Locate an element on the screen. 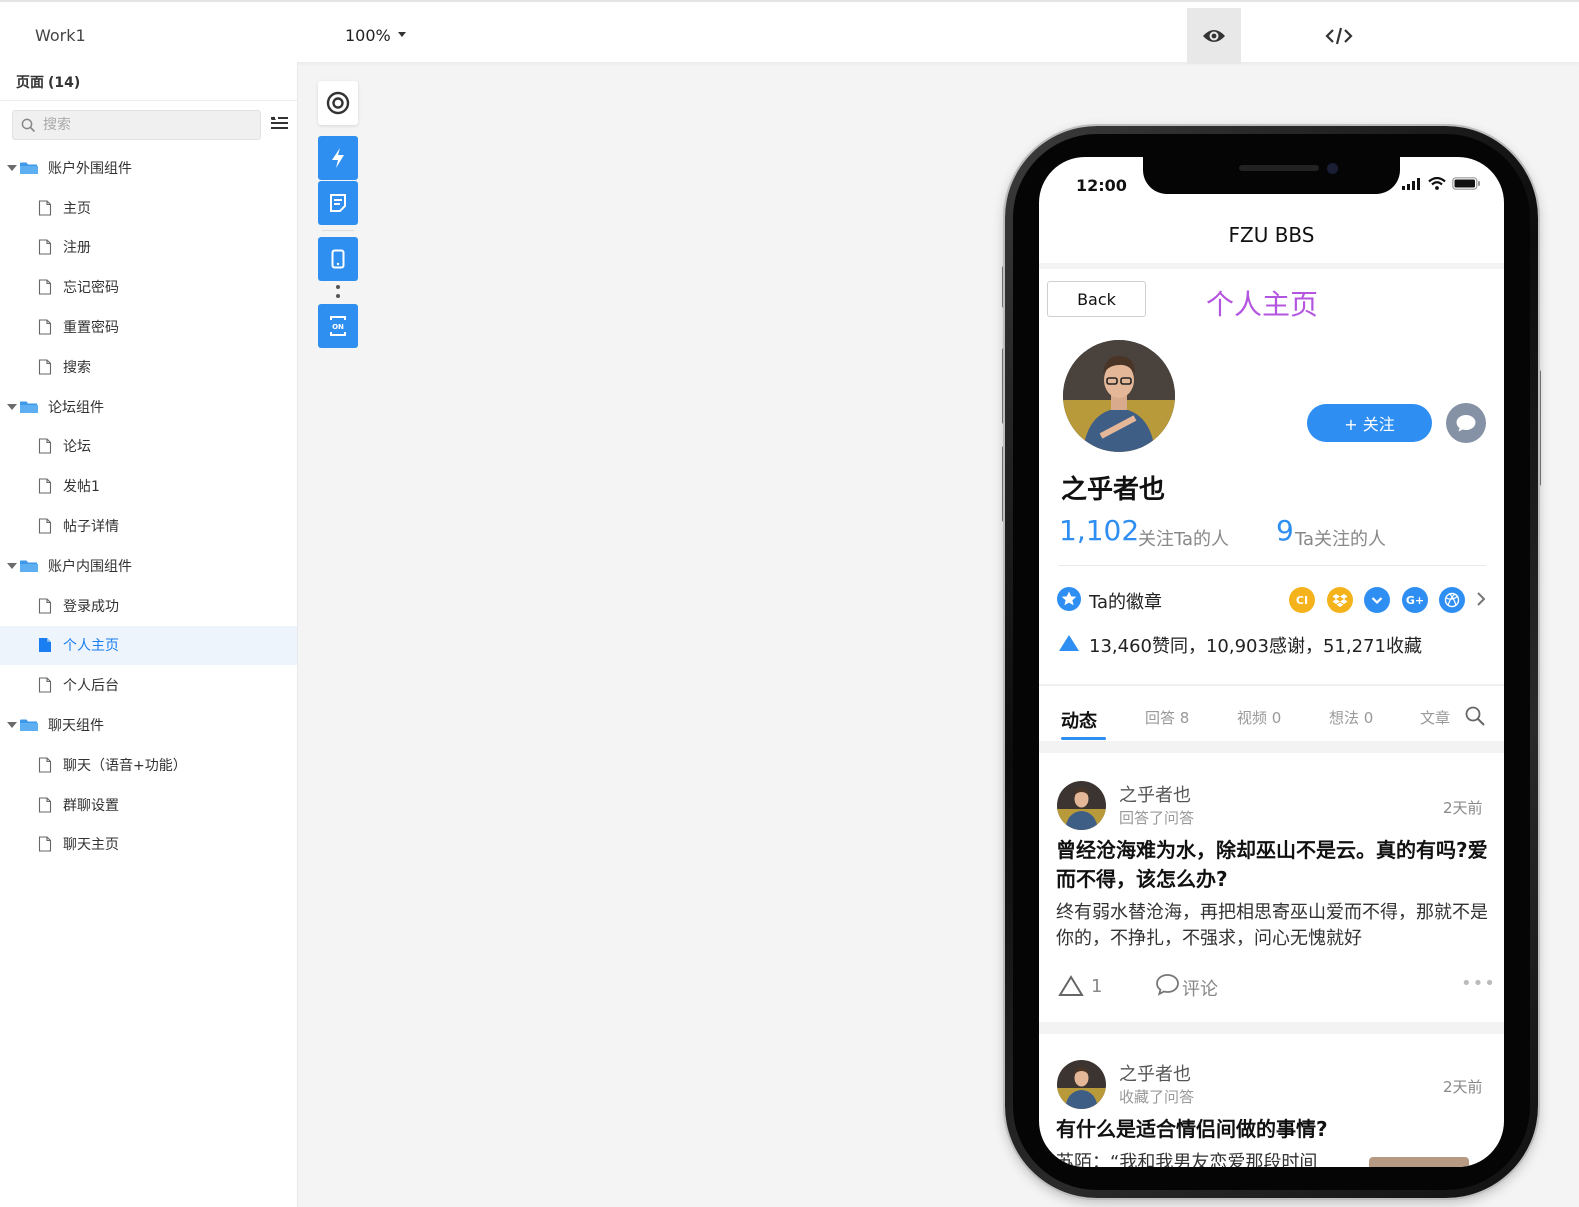 The width and height of the screenshot is (1579, 1207). message-button is located at coordinates (1466, 423).